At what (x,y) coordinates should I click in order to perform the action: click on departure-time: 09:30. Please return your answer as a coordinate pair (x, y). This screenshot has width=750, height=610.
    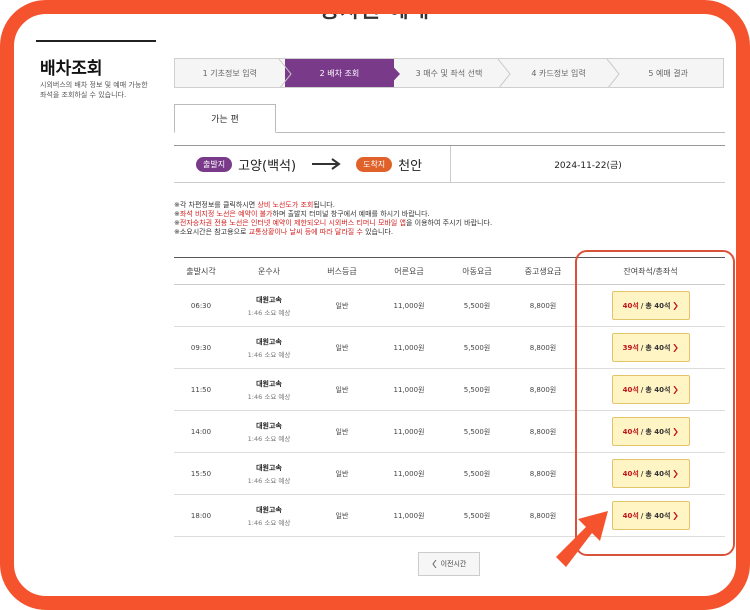
    Looking at the image, I should click on (201, 347).